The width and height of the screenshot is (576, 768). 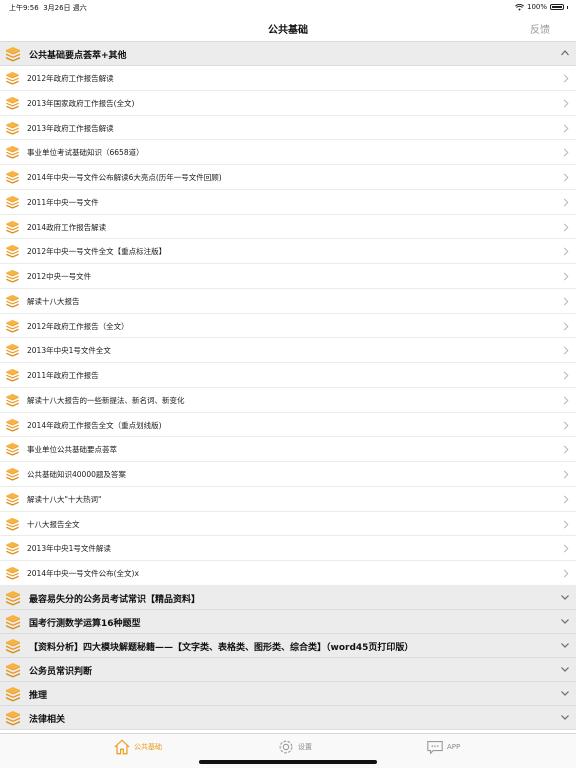 I want to click on list-item: 2013年中央1号文件解读, so click(x=288, y=548).